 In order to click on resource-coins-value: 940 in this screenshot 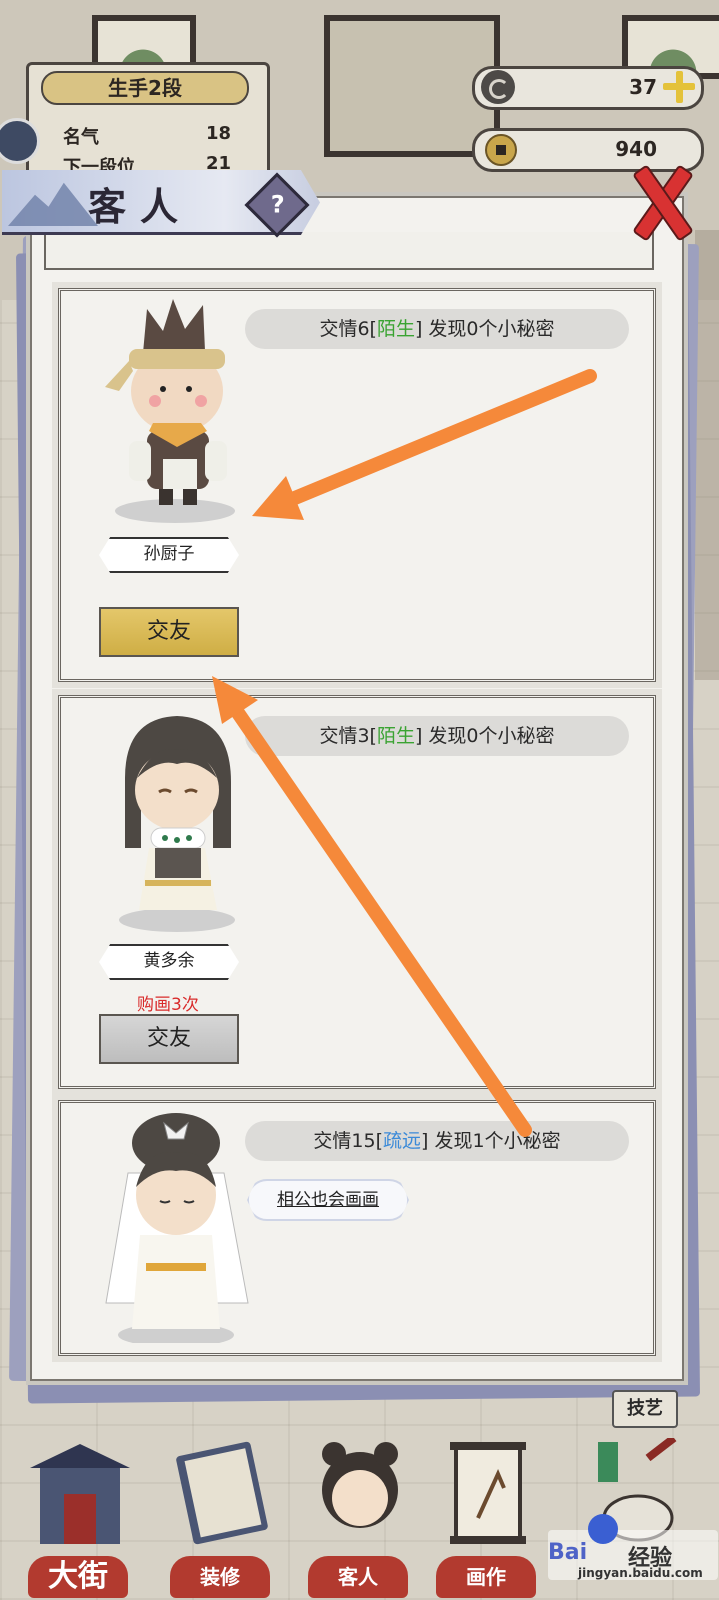, I will do `click(636, 149)`.